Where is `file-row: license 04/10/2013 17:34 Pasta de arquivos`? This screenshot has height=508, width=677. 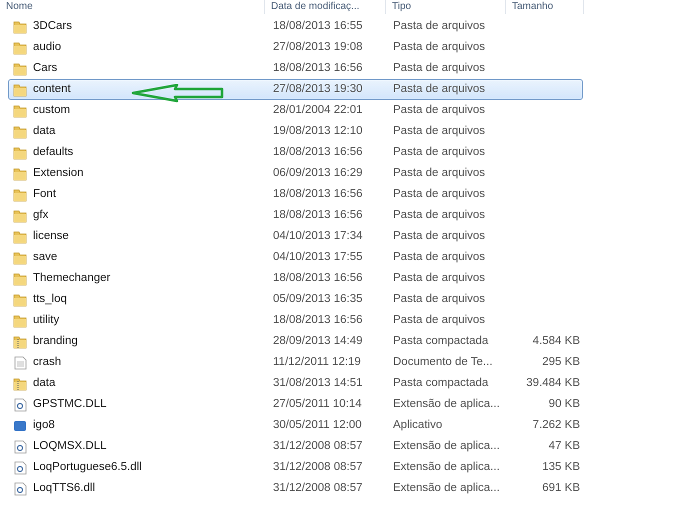
file-row: license 04/10/2013 17:34 Pasta de arquivos is located at coordinates (295, 236).